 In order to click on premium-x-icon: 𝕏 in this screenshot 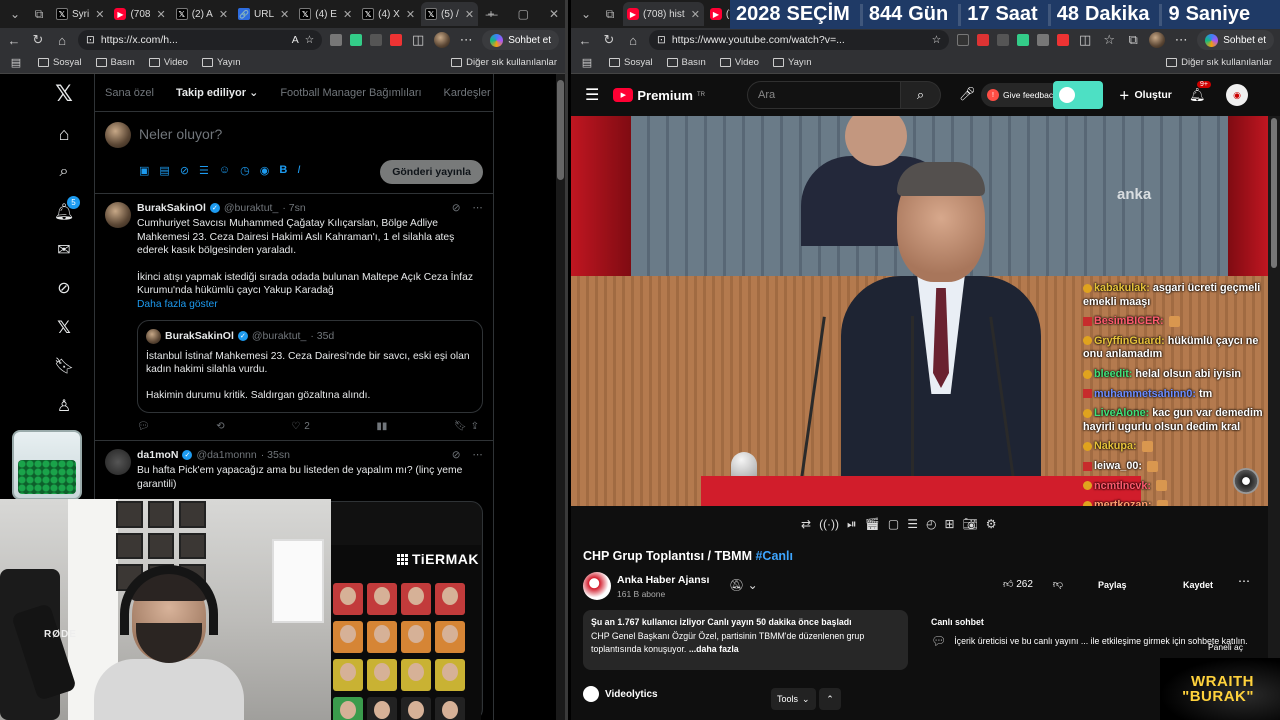, I will do `click(64, 328)`.